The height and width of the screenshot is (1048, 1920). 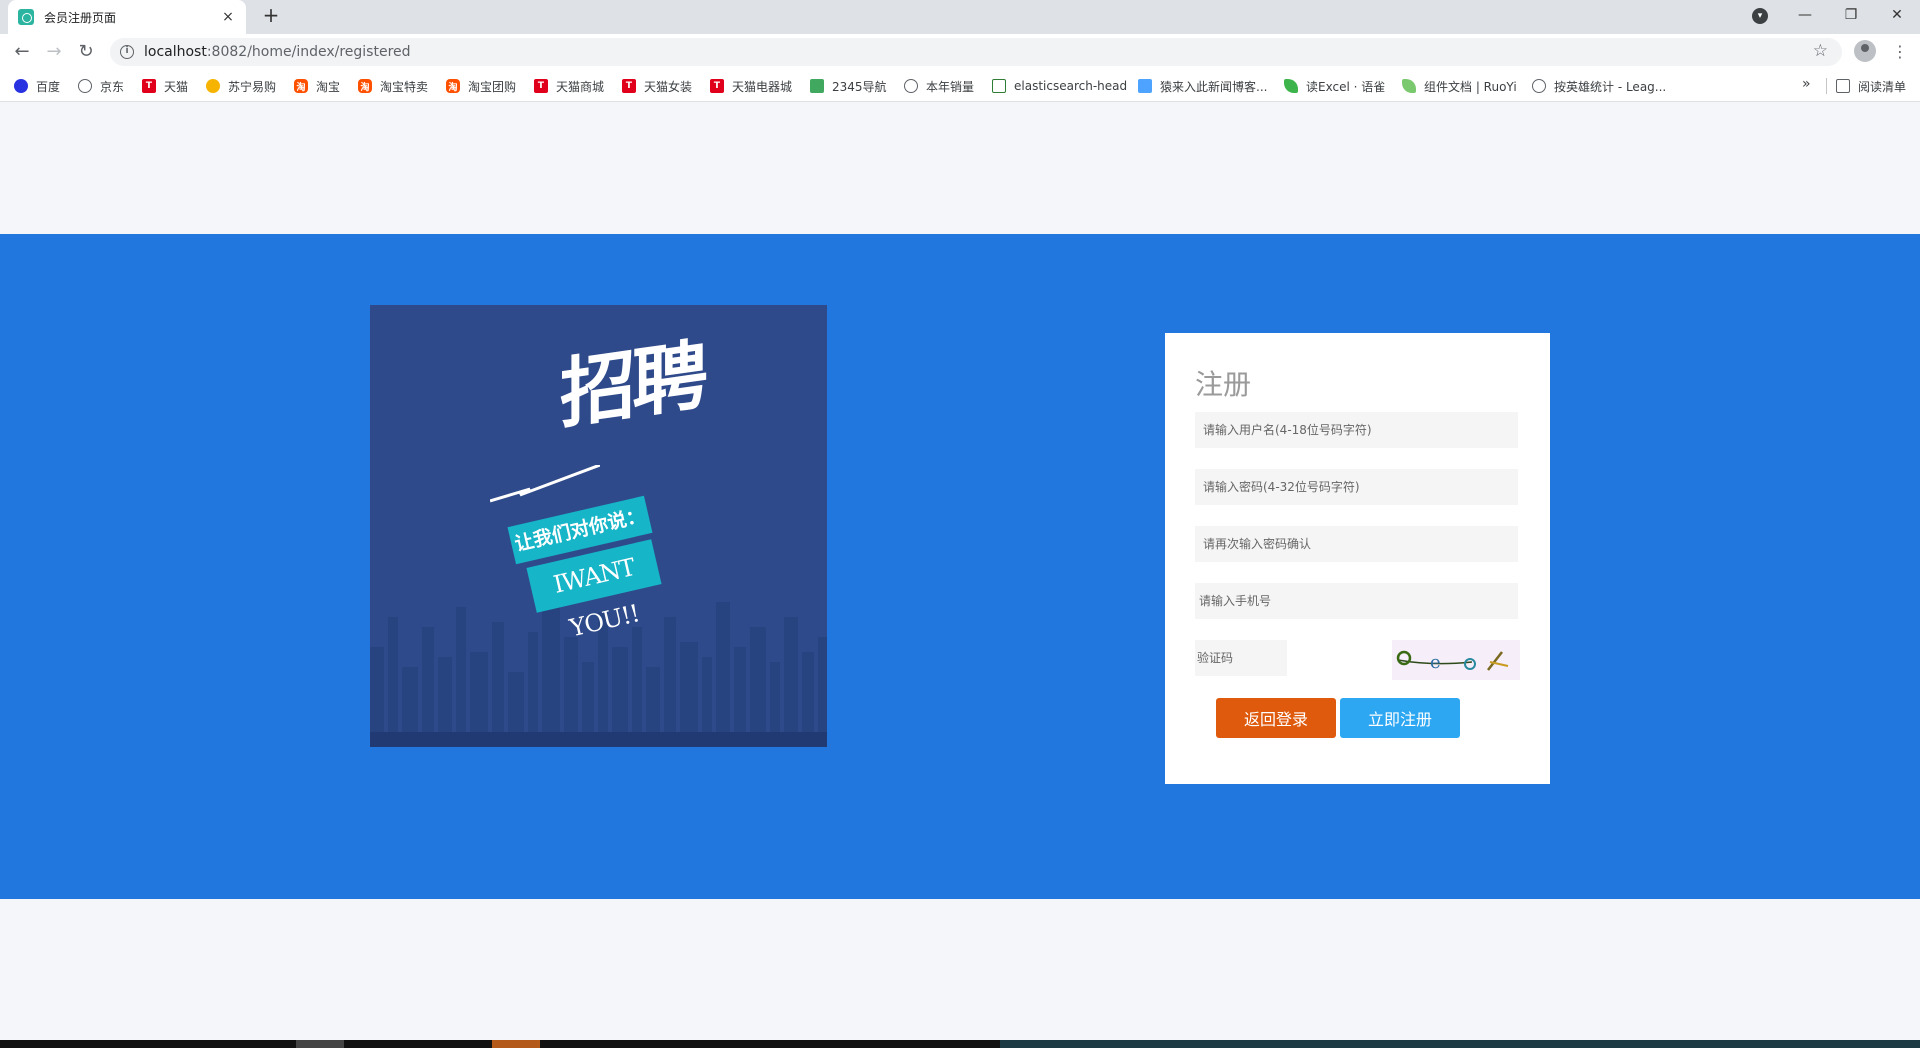 I want to click on bookmarks-divider, so click(x=1826, y=86).